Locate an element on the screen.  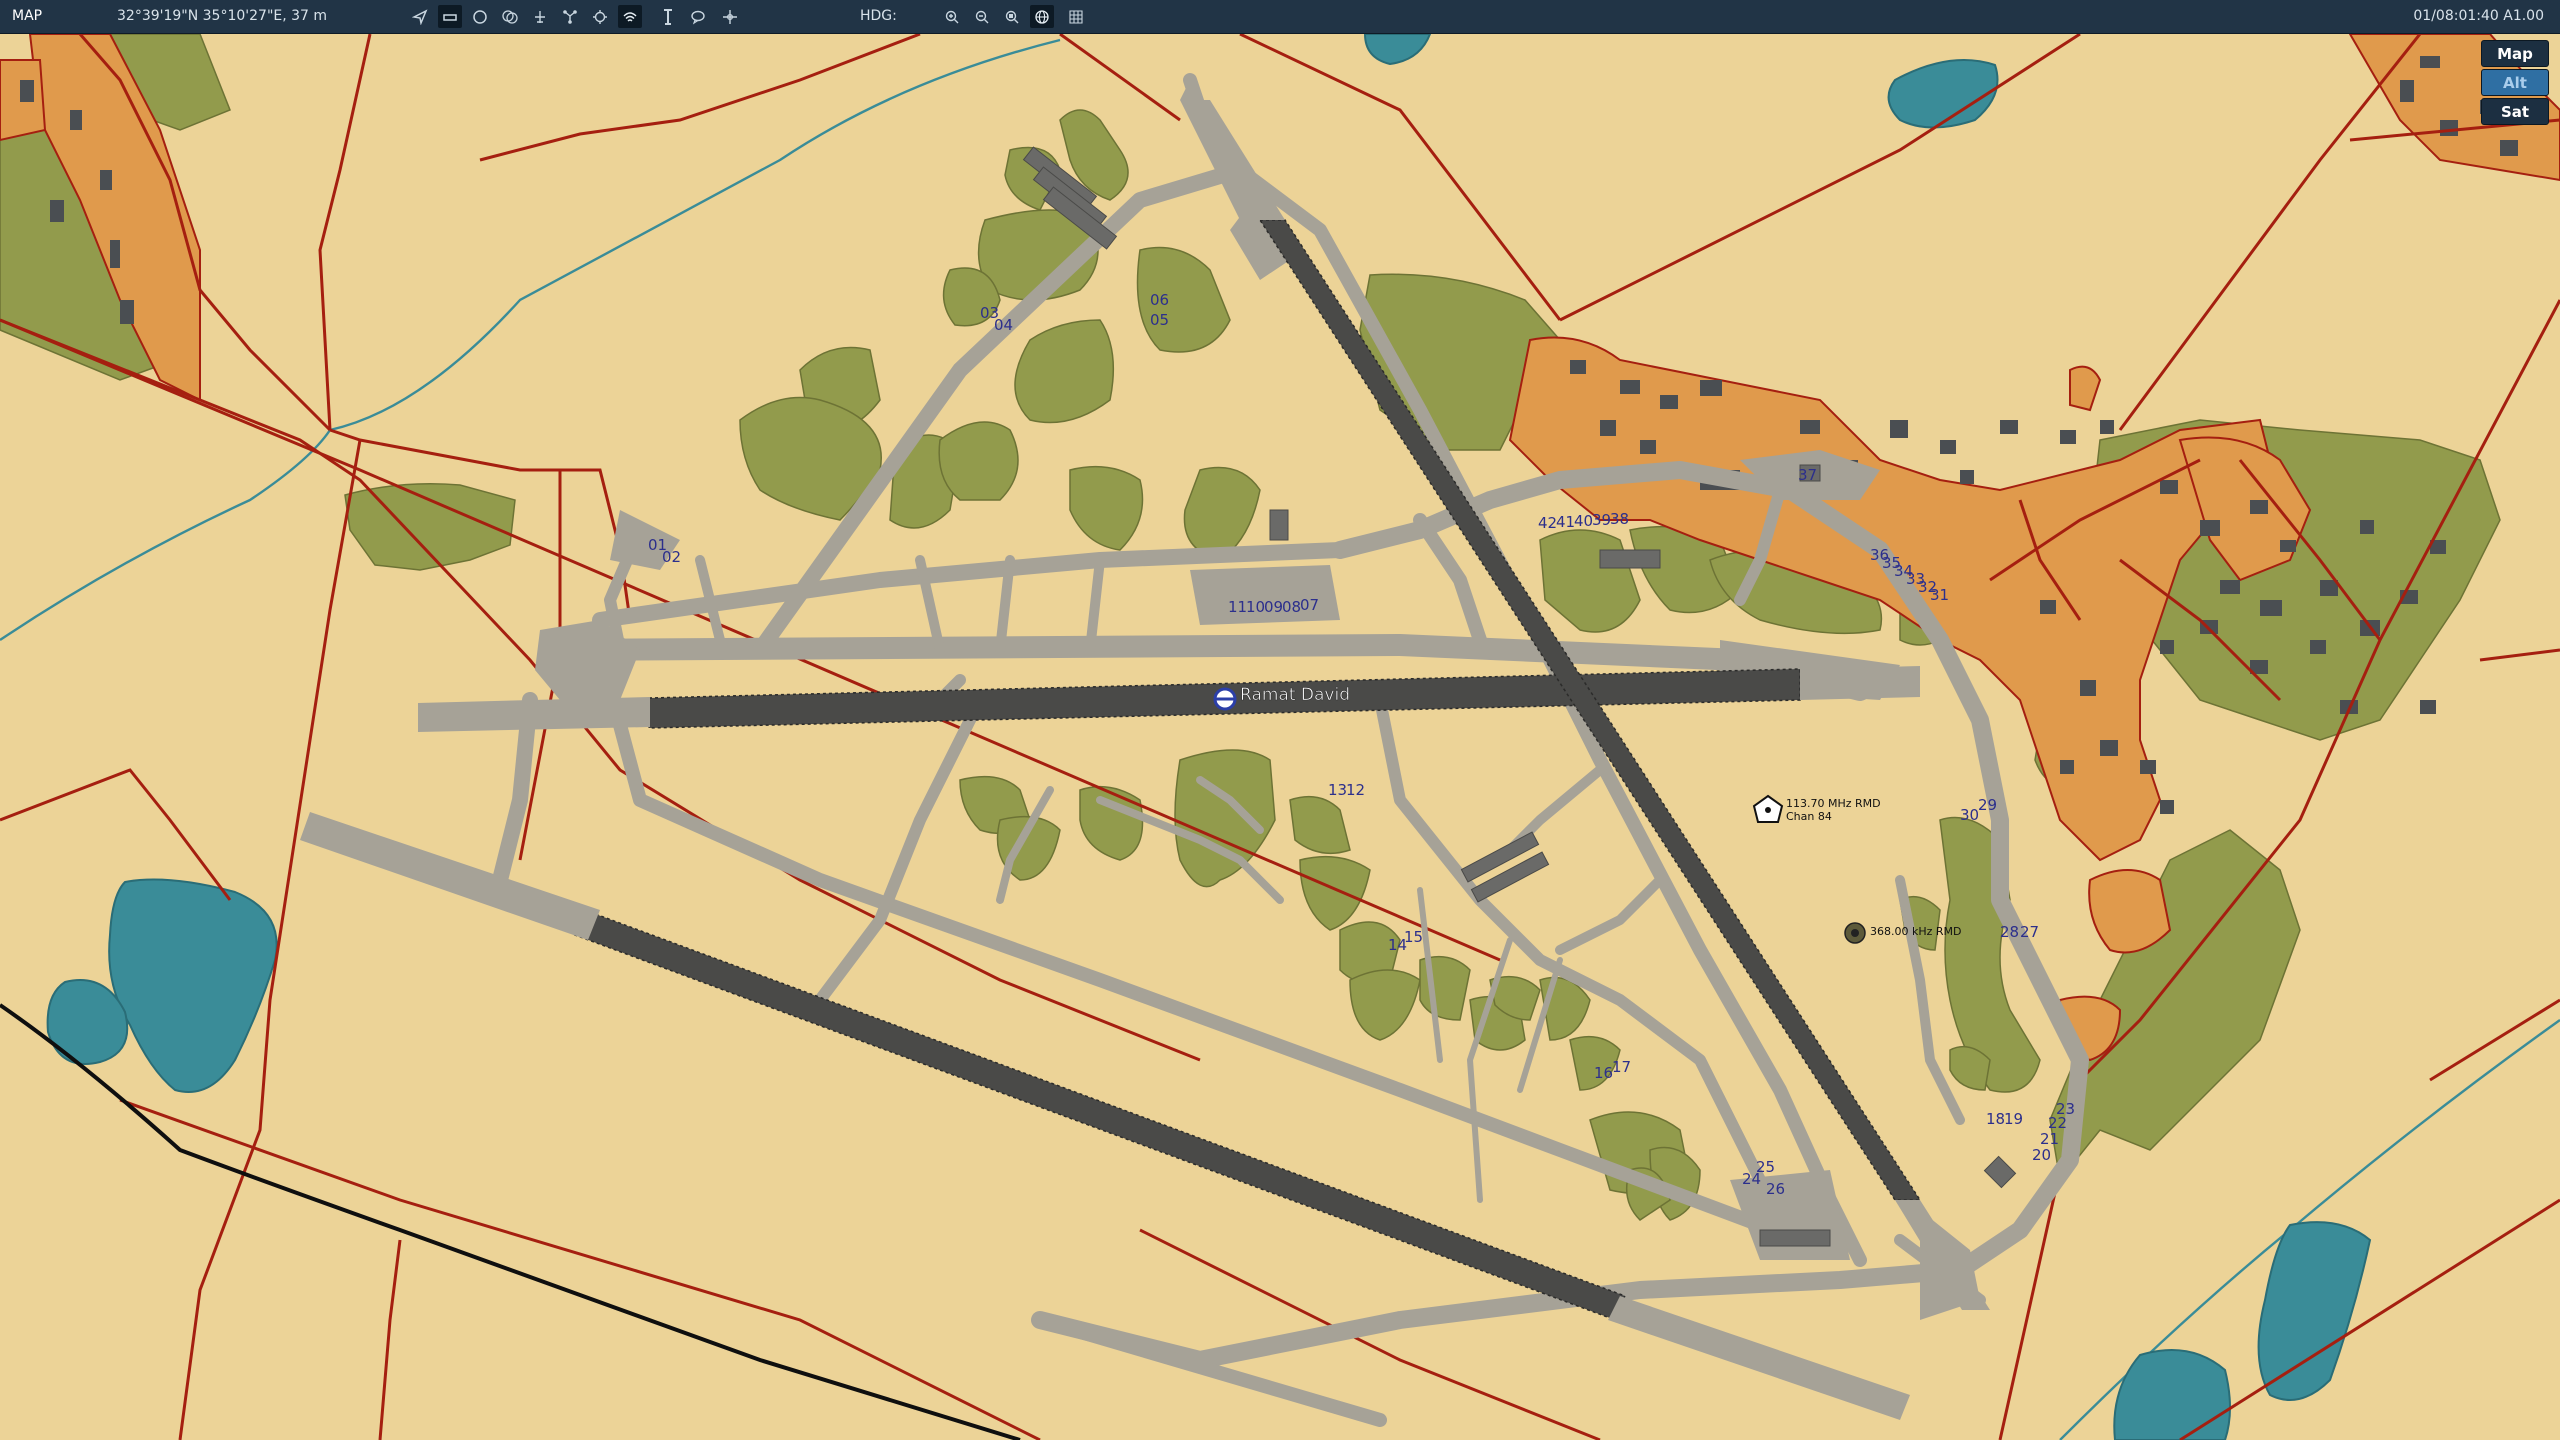
sim-clock: 01/08:01:40 A1.00 is located at coordinates (2478, 16).